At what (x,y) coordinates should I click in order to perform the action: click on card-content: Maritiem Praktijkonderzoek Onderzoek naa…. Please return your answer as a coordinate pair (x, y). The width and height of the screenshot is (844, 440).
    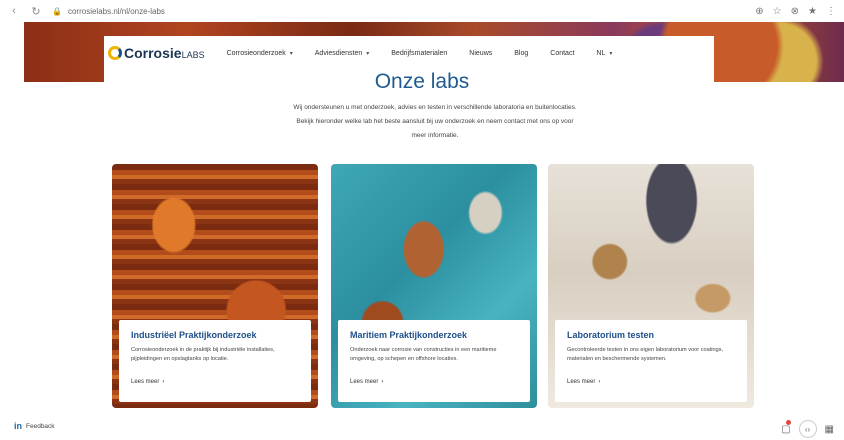
    Looking at the image, I should click on (434, 361).